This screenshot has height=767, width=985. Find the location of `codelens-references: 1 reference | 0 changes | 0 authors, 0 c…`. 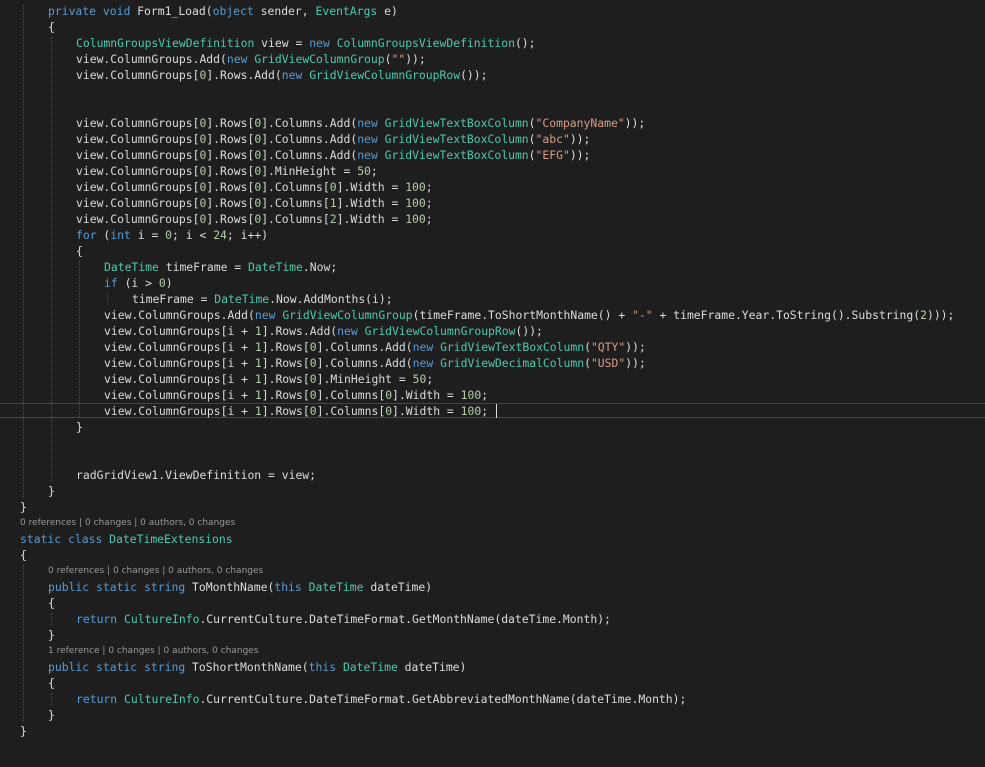

codelens-references: 1 reference | 0 changes | 0 authors, 0 c… is located at coordinates (153, 651).